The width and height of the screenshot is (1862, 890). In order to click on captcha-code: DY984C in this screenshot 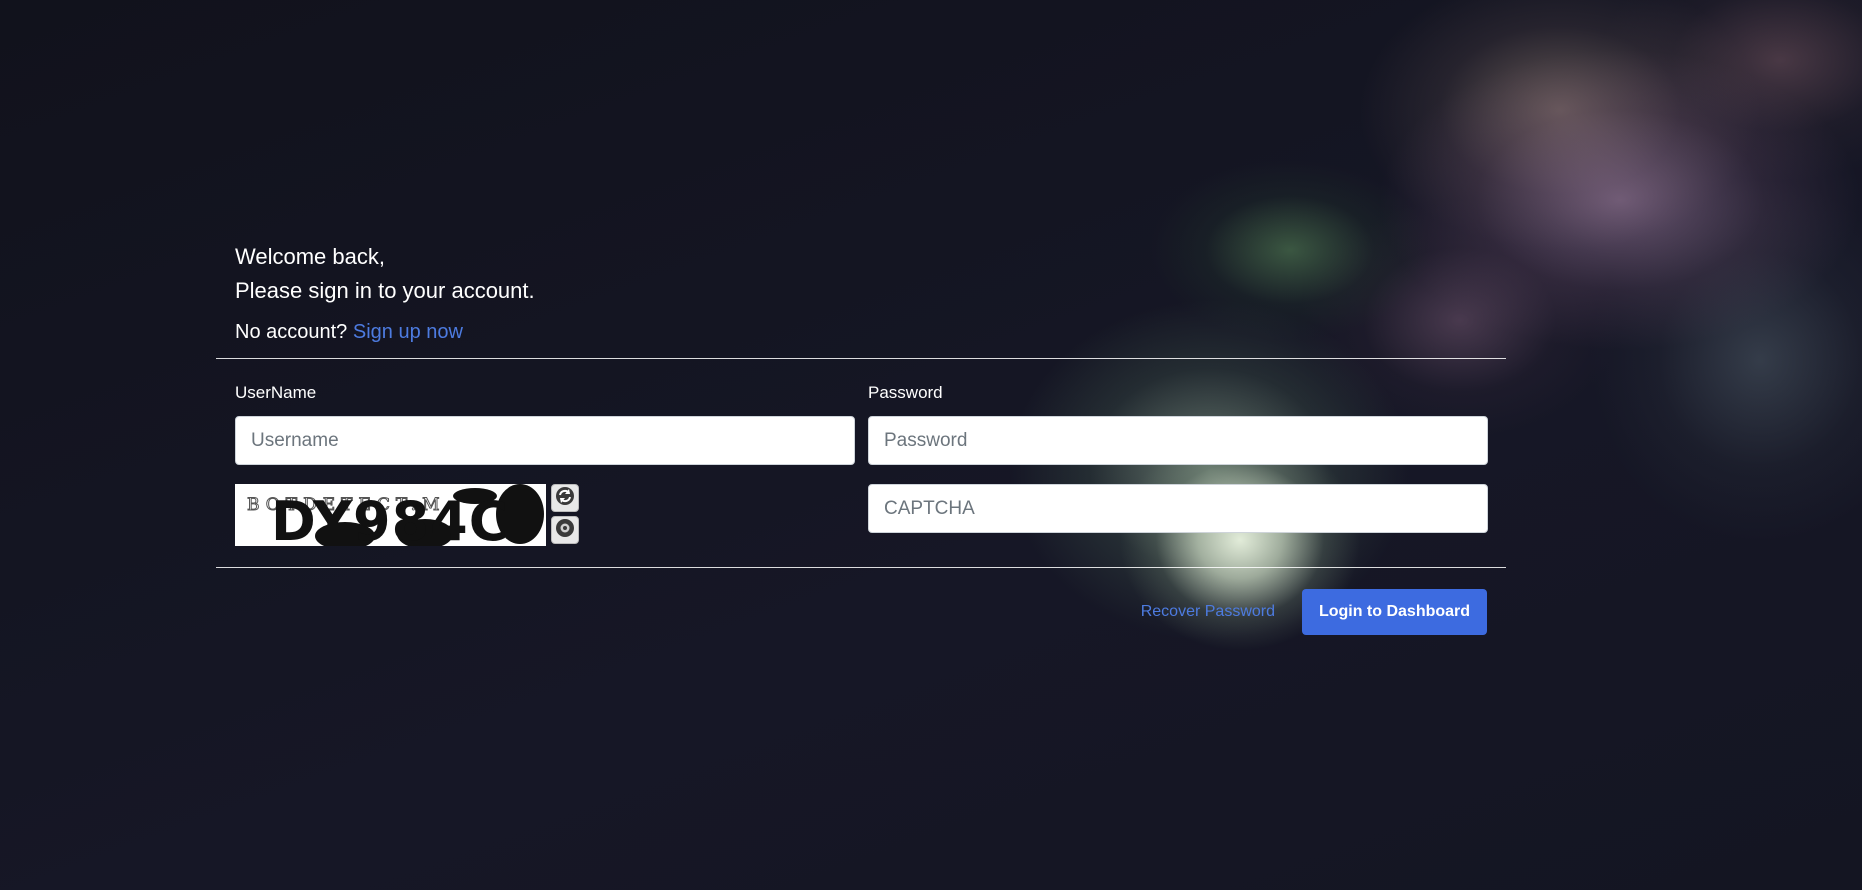, I will do `click(390, 518)`.